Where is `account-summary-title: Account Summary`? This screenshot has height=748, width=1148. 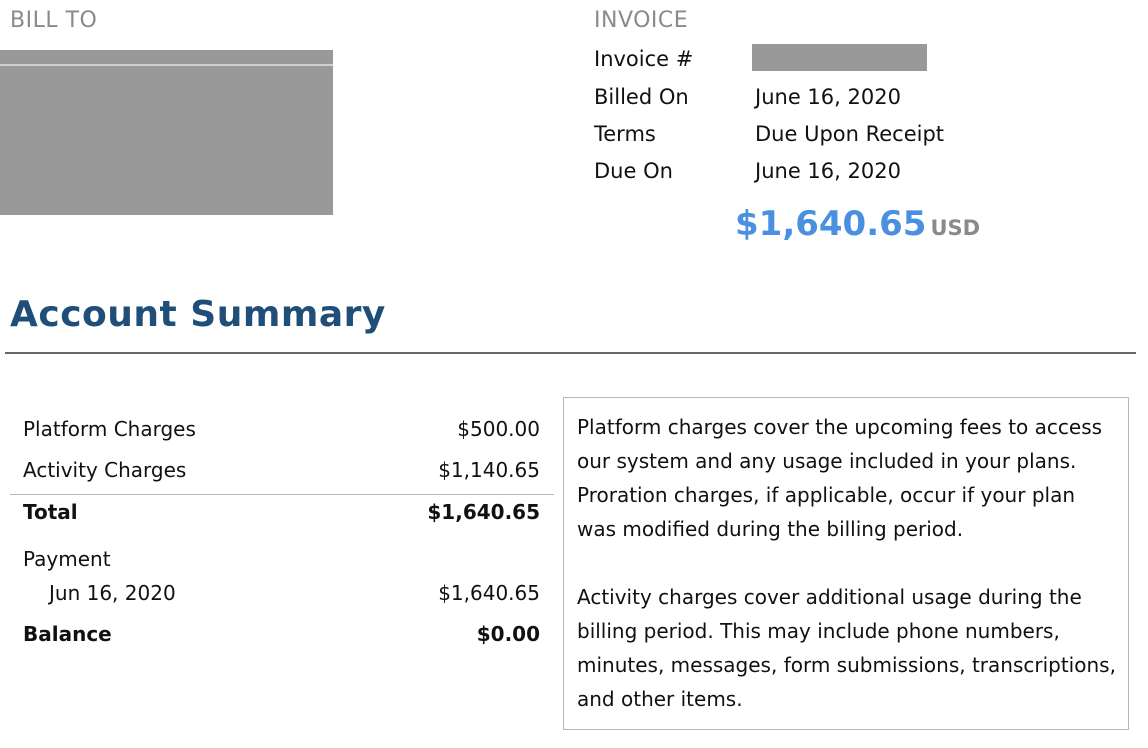 account-summary-title: Account Summary is located at coordinates (198, 314).